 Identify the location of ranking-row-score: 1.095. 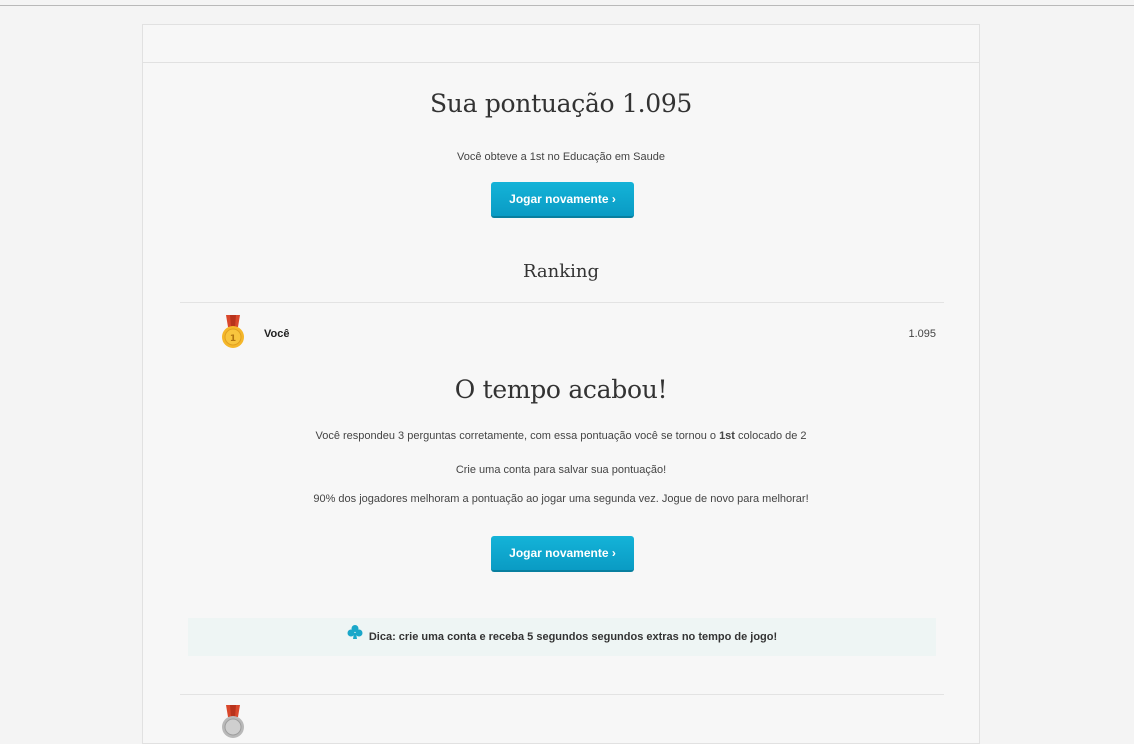
(922, 334).